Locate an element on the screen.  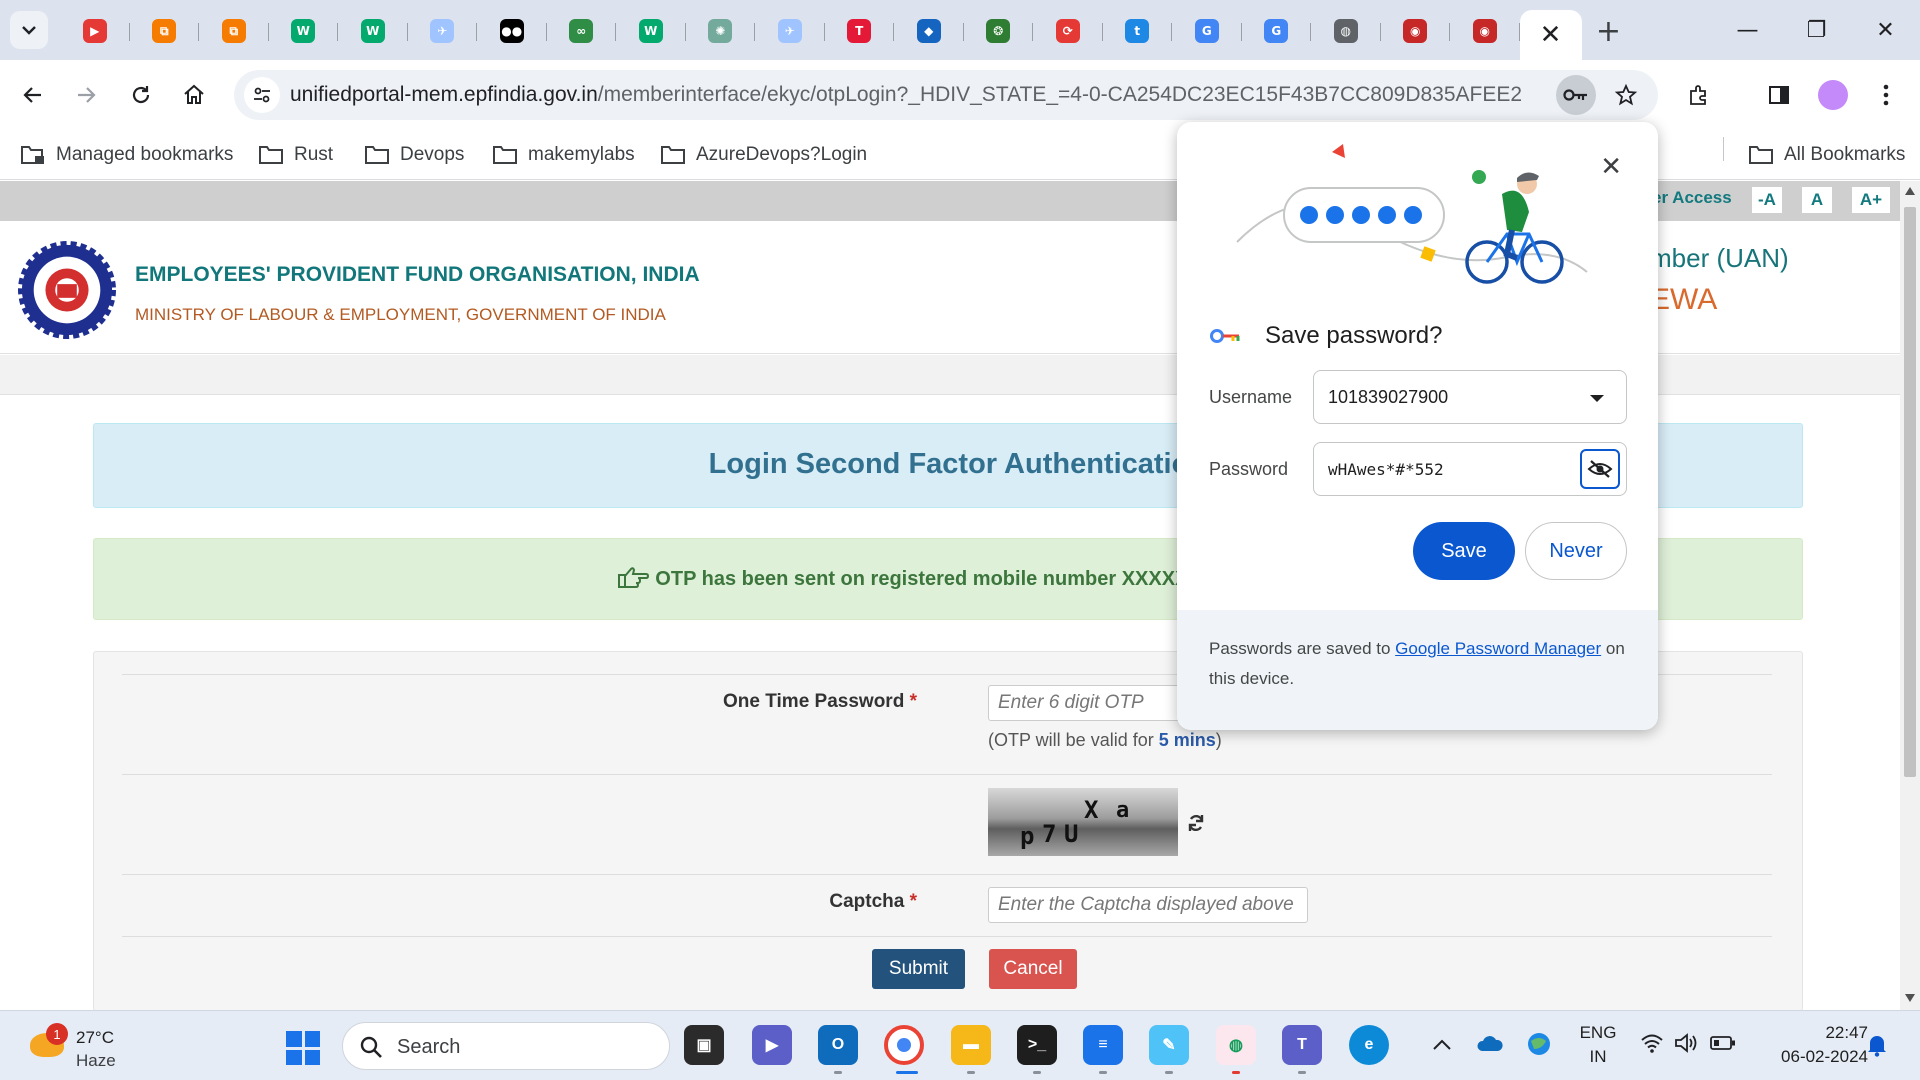
side-panel-button is located at coordinates (1779, 95).